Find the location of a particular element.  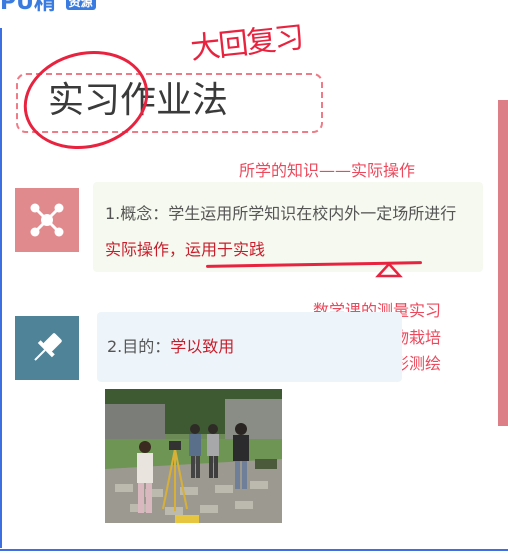

frame-left-border is located at coordinates (1, 288).